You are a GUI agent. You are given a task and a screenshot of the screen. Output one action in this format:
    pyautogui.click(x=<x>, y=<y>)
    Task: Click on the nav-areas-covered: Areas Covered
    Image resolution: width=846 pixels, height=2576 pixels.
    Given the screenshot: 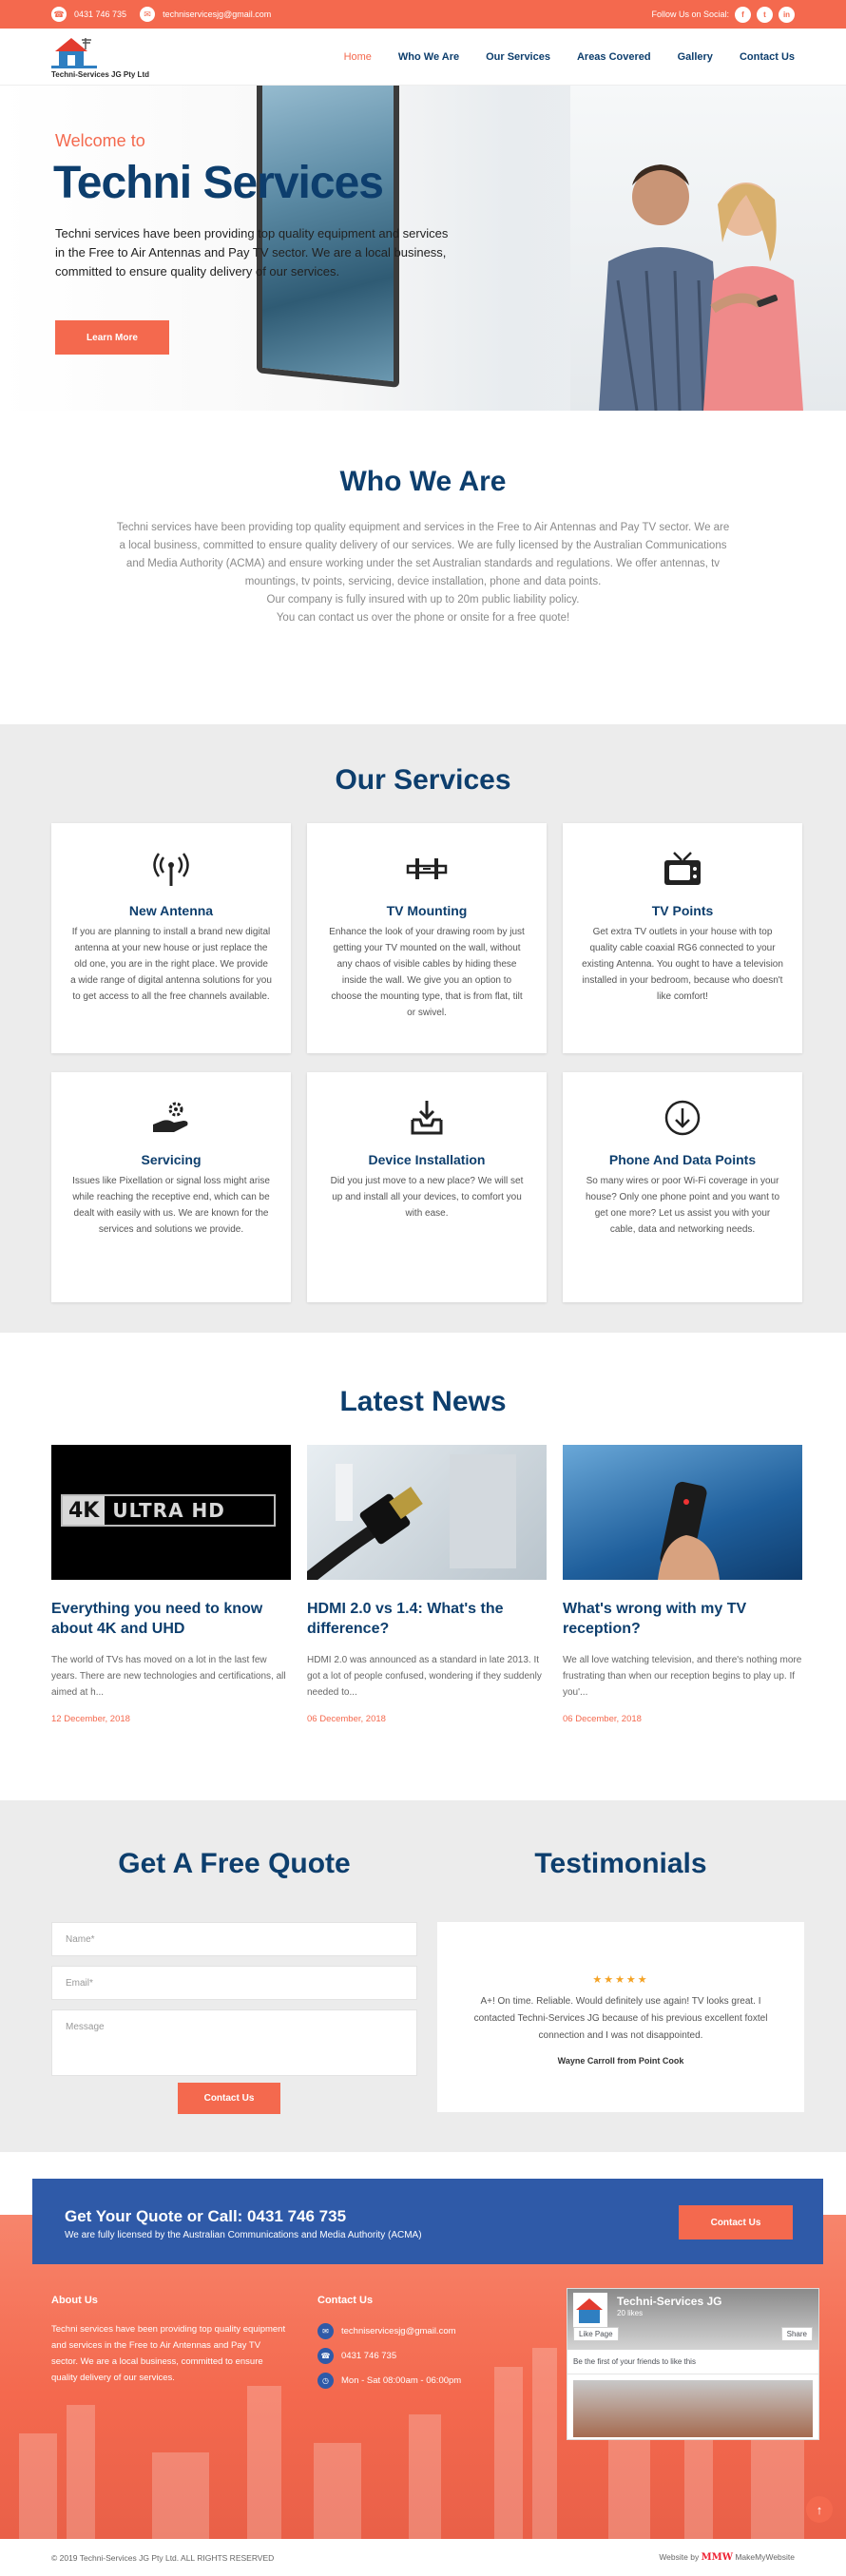 What is the action you would take?
    pyautogui.click(x=614, y=57)
    